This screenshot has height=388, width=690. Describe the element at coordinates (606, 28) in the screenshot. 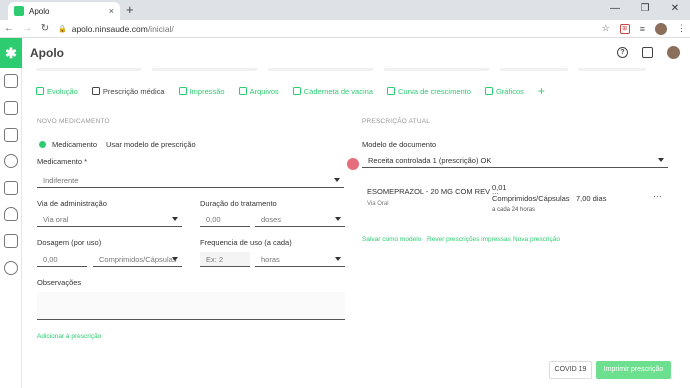

I see `bookmark-star-icon: ☆` at that location.